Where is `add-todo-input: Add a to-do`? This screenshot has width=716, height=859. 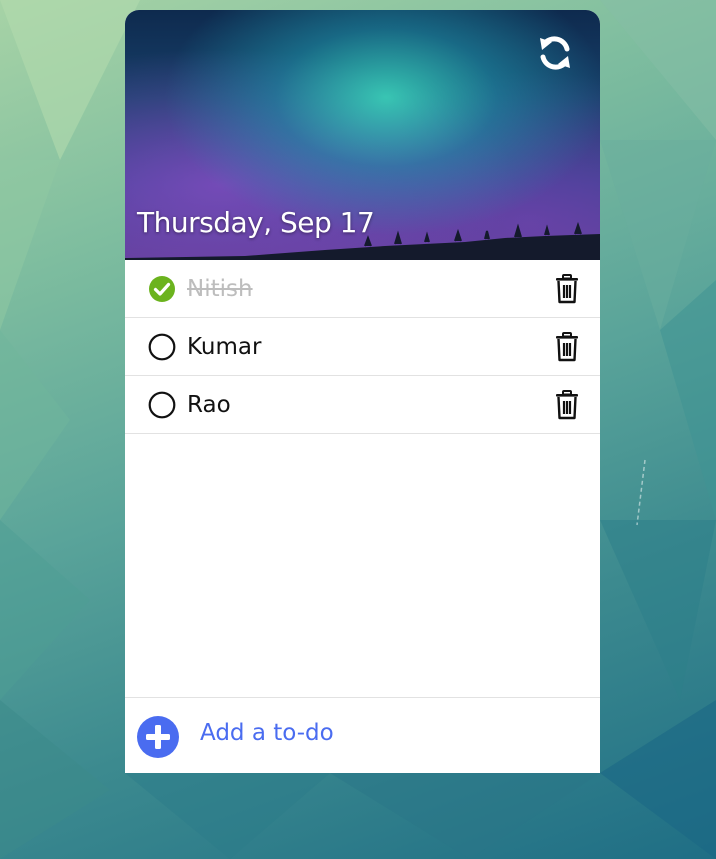 add-todo-input: Add a to-do is located at coordinates (267, 733).